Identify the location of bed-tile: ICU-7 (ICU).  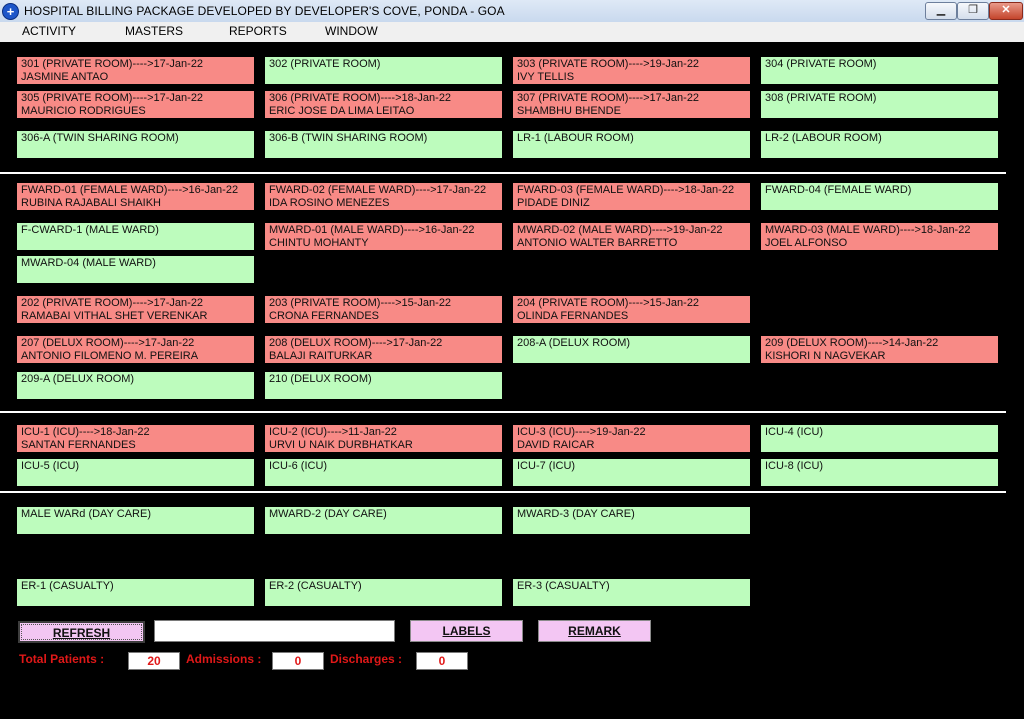
(631, 472).